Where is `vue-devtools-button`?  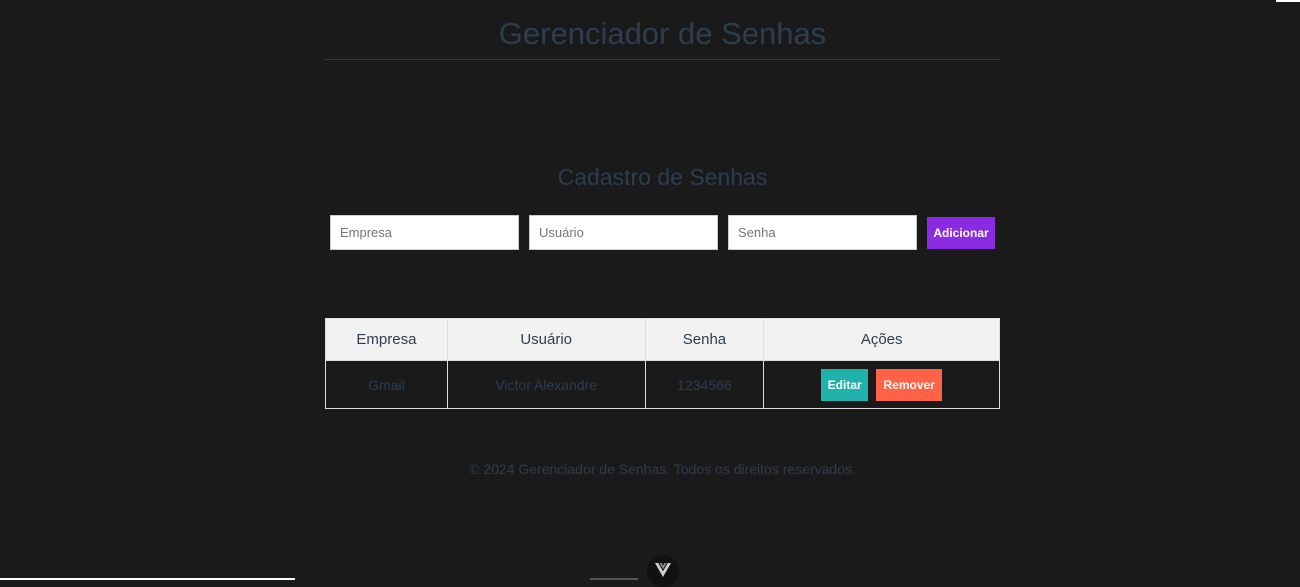 vue-devtools-button is located at coordinates (663, 571).